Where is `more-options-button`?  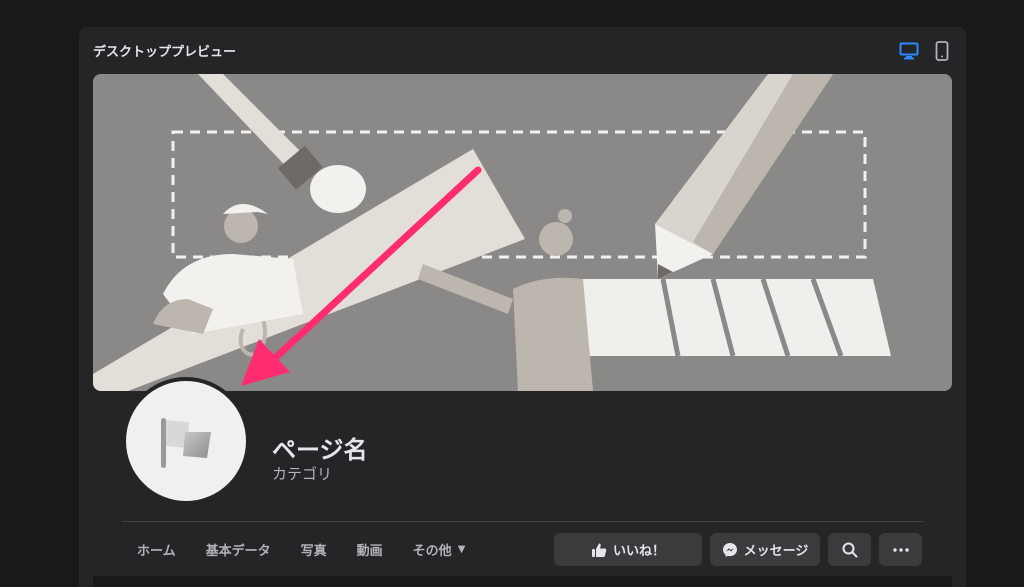 more-options-button is located at coordinates (900, 549).